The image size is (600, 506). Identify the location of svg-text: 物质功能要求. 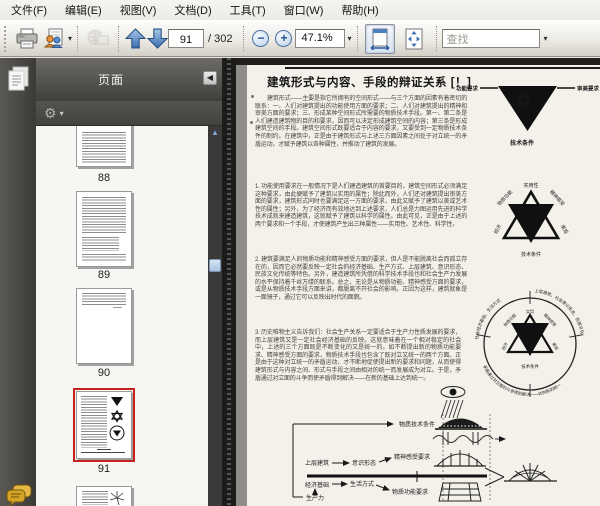
(410, 492).